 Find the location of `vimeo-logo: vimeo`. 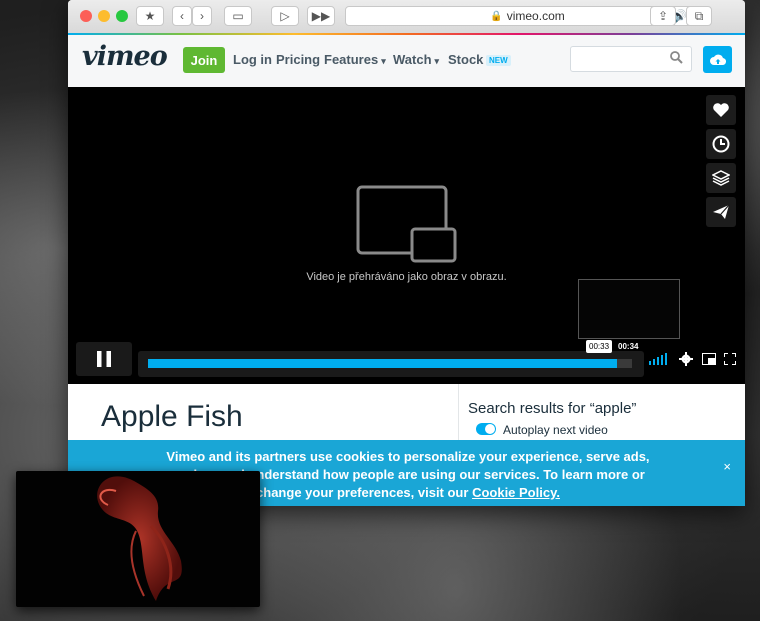

vimeo-logo: vimeo is located at coordinates (125, 56).